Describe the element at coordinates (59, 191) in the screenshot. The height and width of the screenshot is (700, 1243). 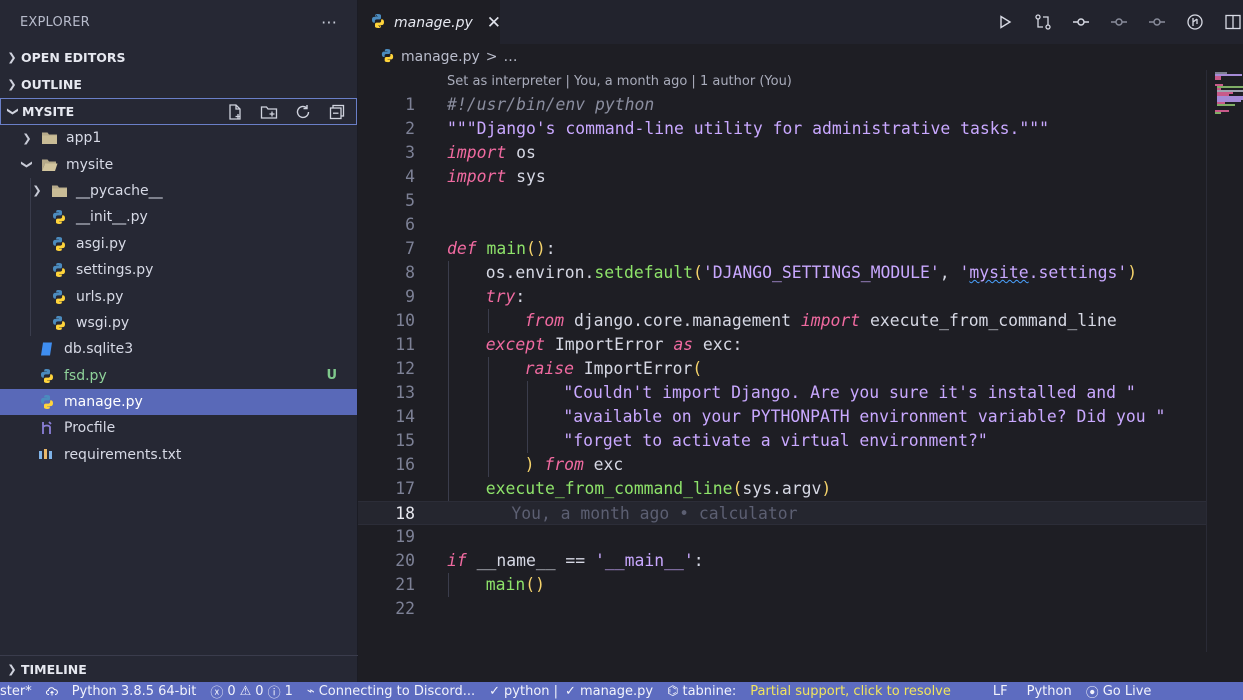
I see `folder-icon` at that location.